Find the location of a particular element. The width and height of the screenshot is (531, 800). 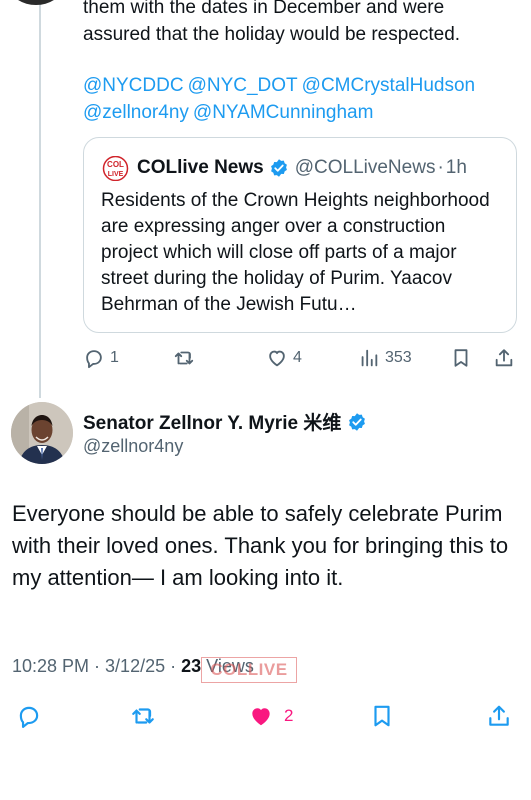

like-button: 4 is located at coordinates (284, 358).